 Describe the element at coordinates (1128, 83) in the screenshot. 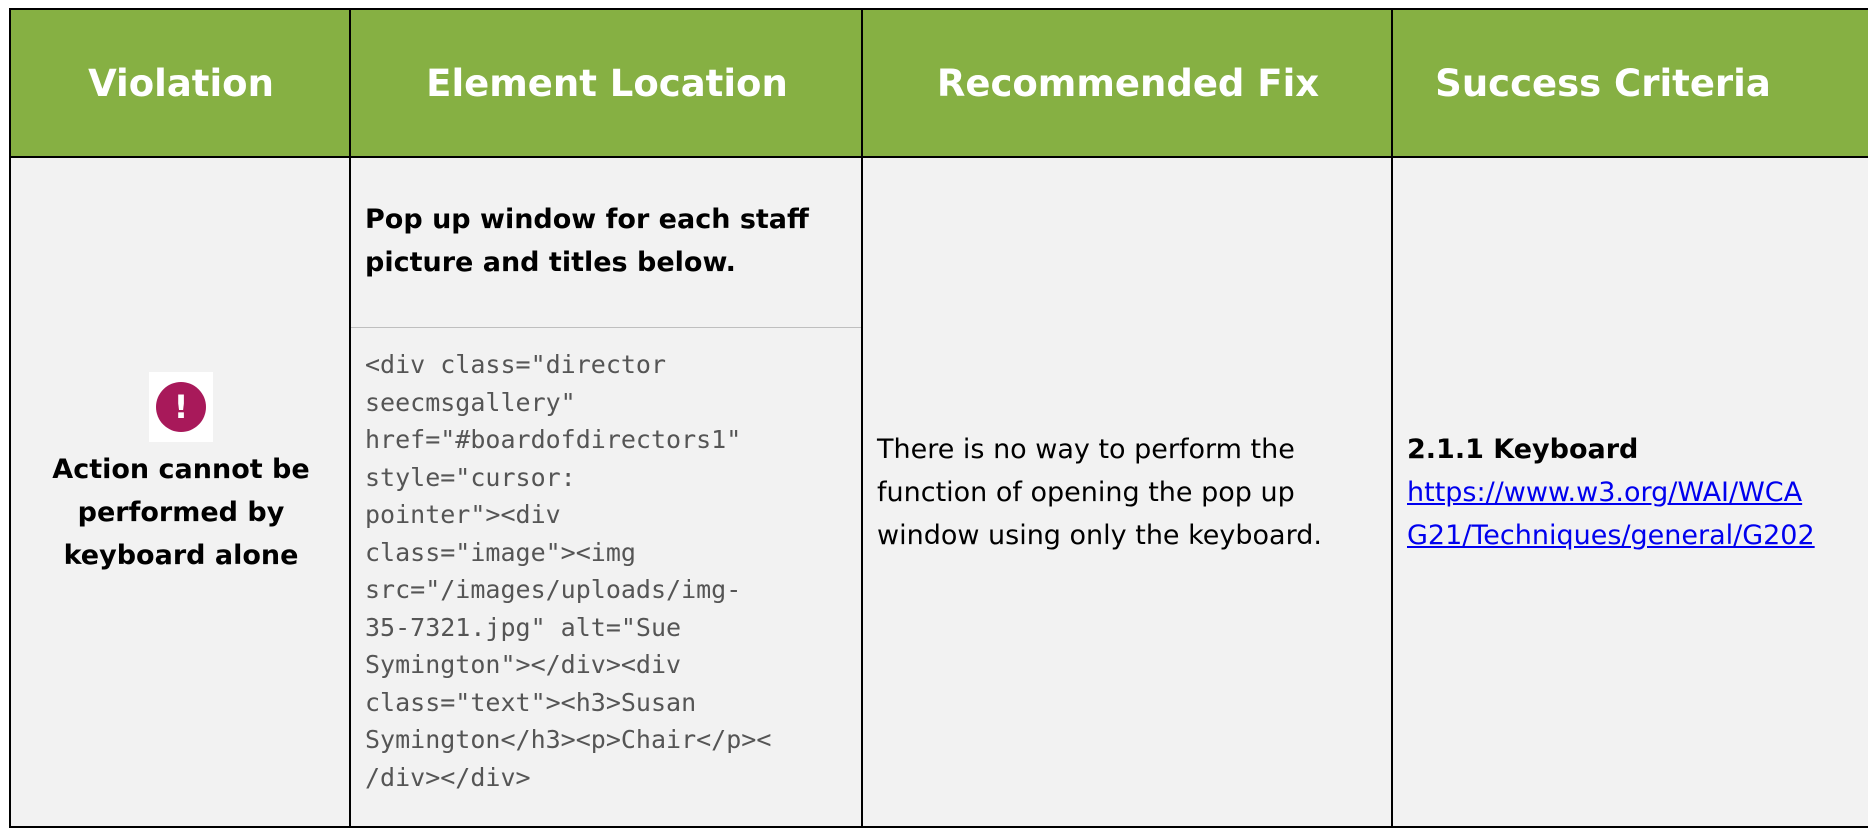

I see `header-recommended-fix: Recommended Fix` at that location.